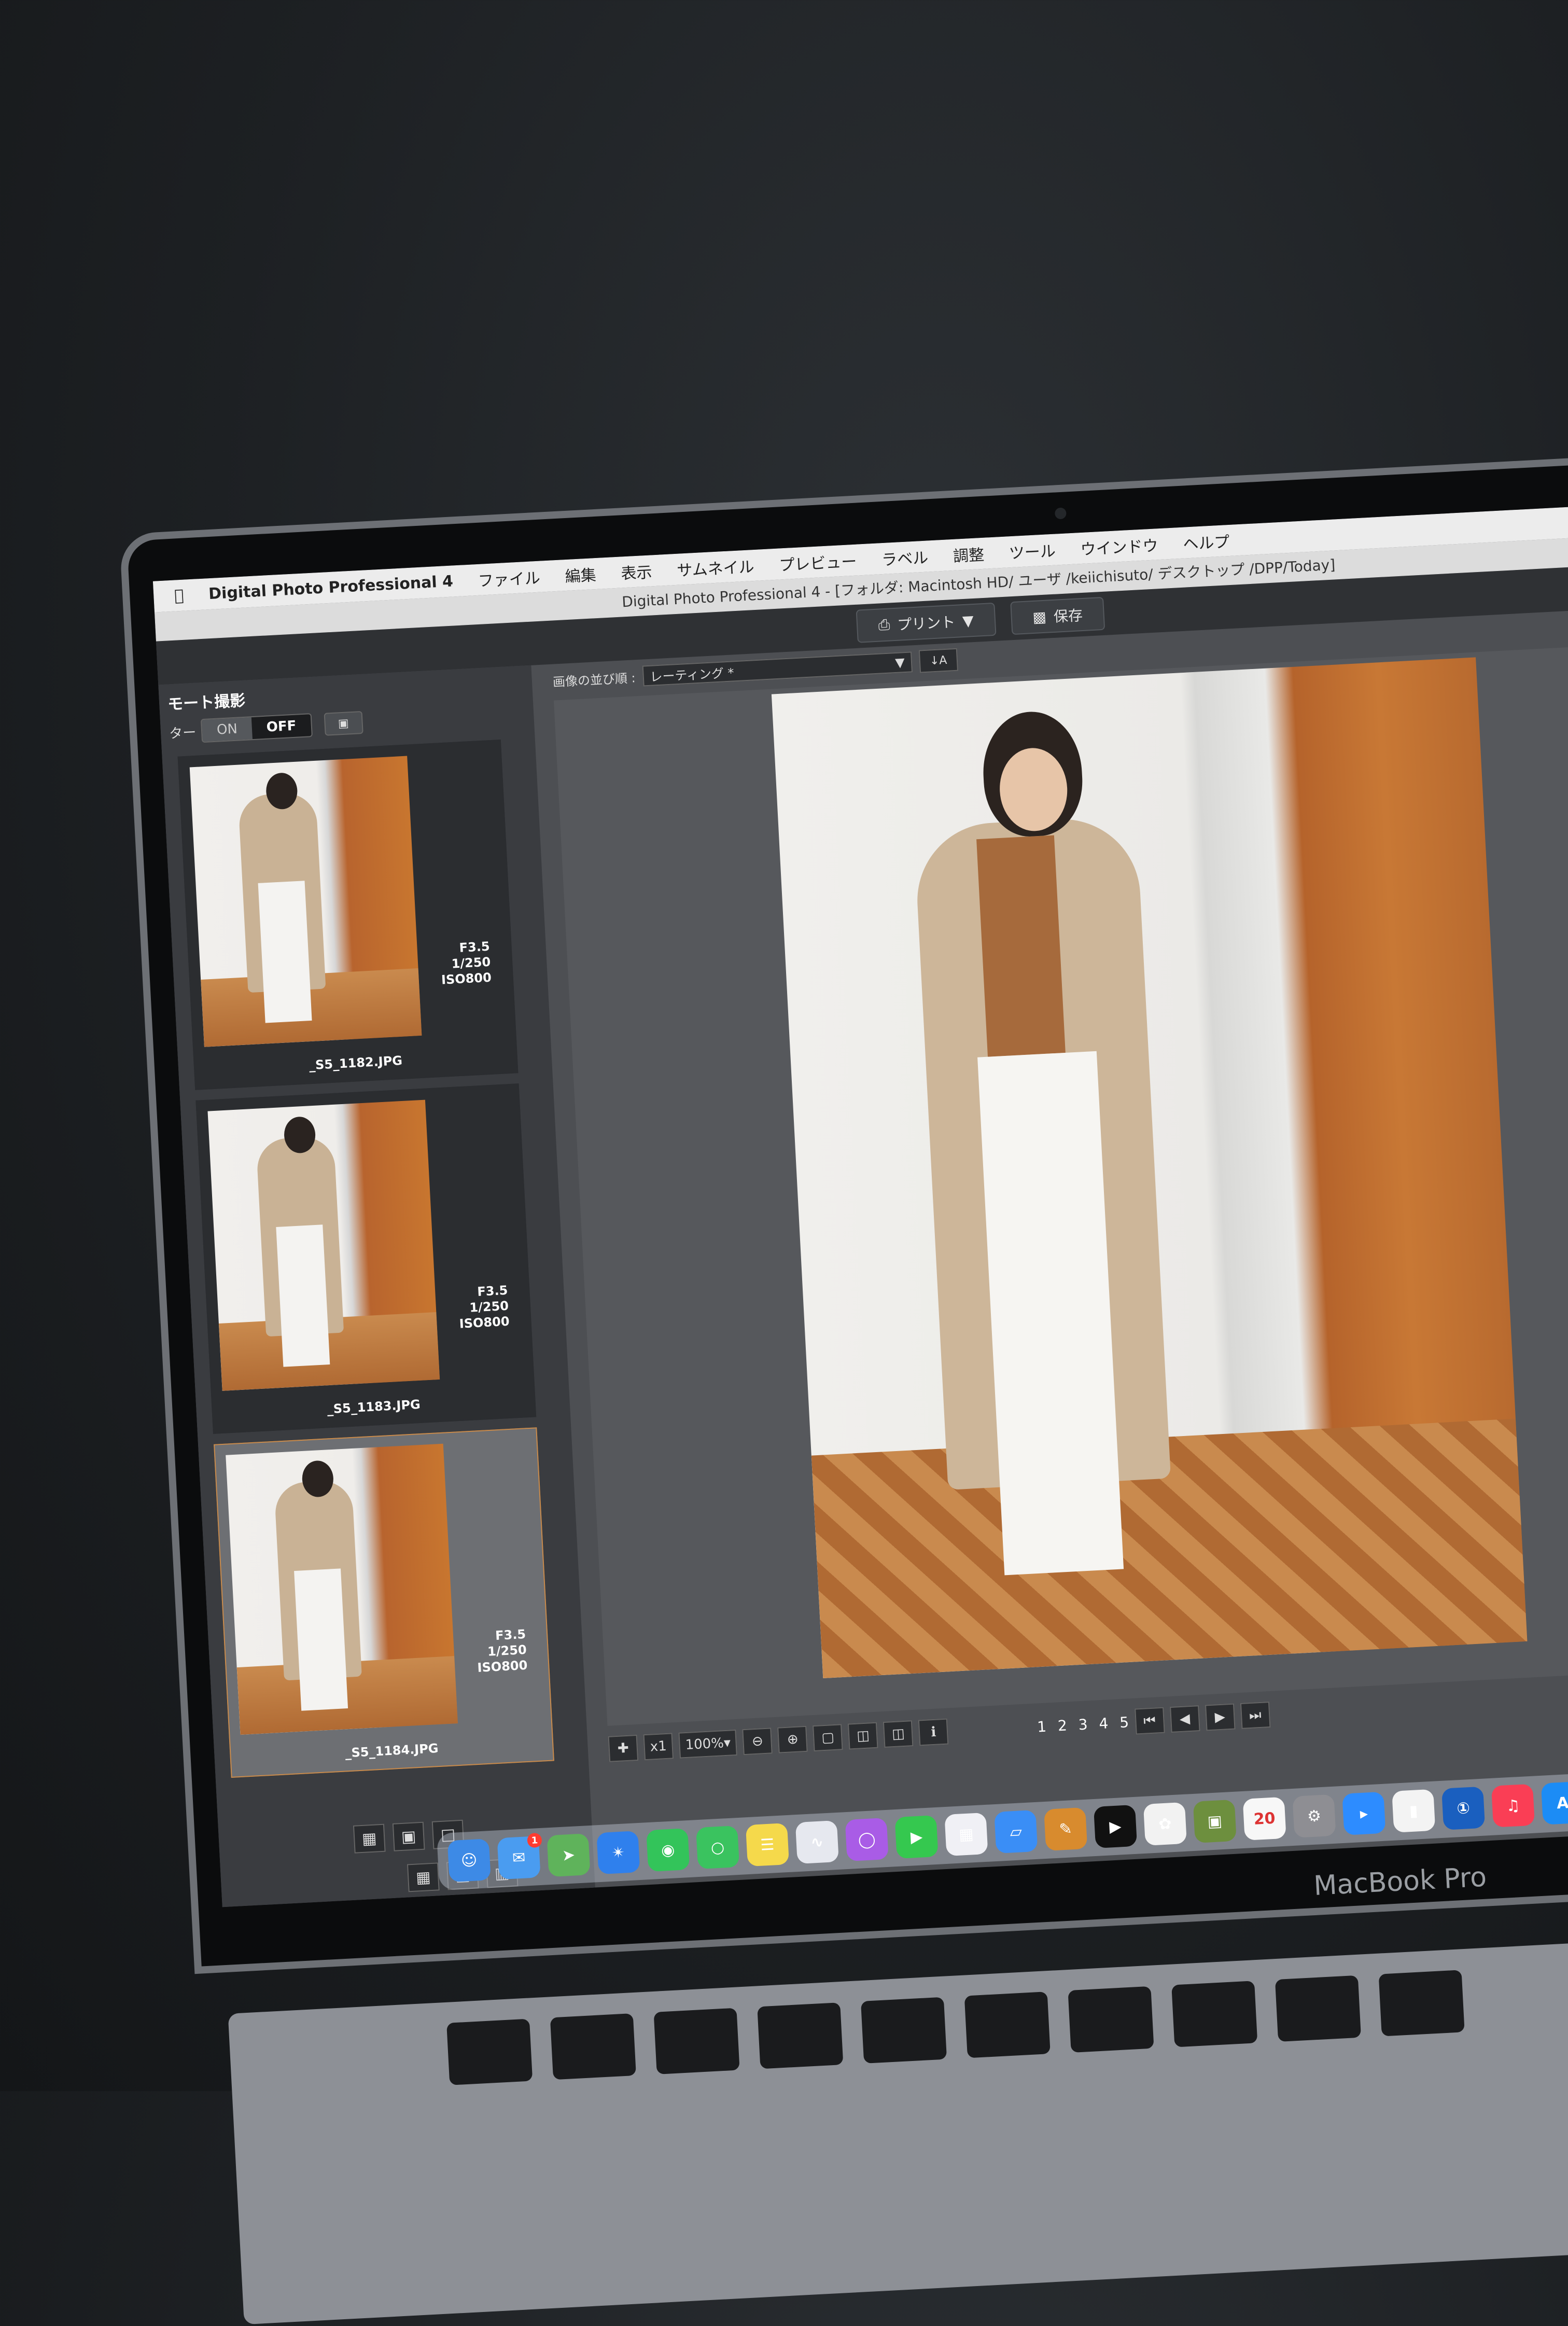 The image size is (1568, 2326). I want to click on next-image-button: ▶, so click(1220, 1717).